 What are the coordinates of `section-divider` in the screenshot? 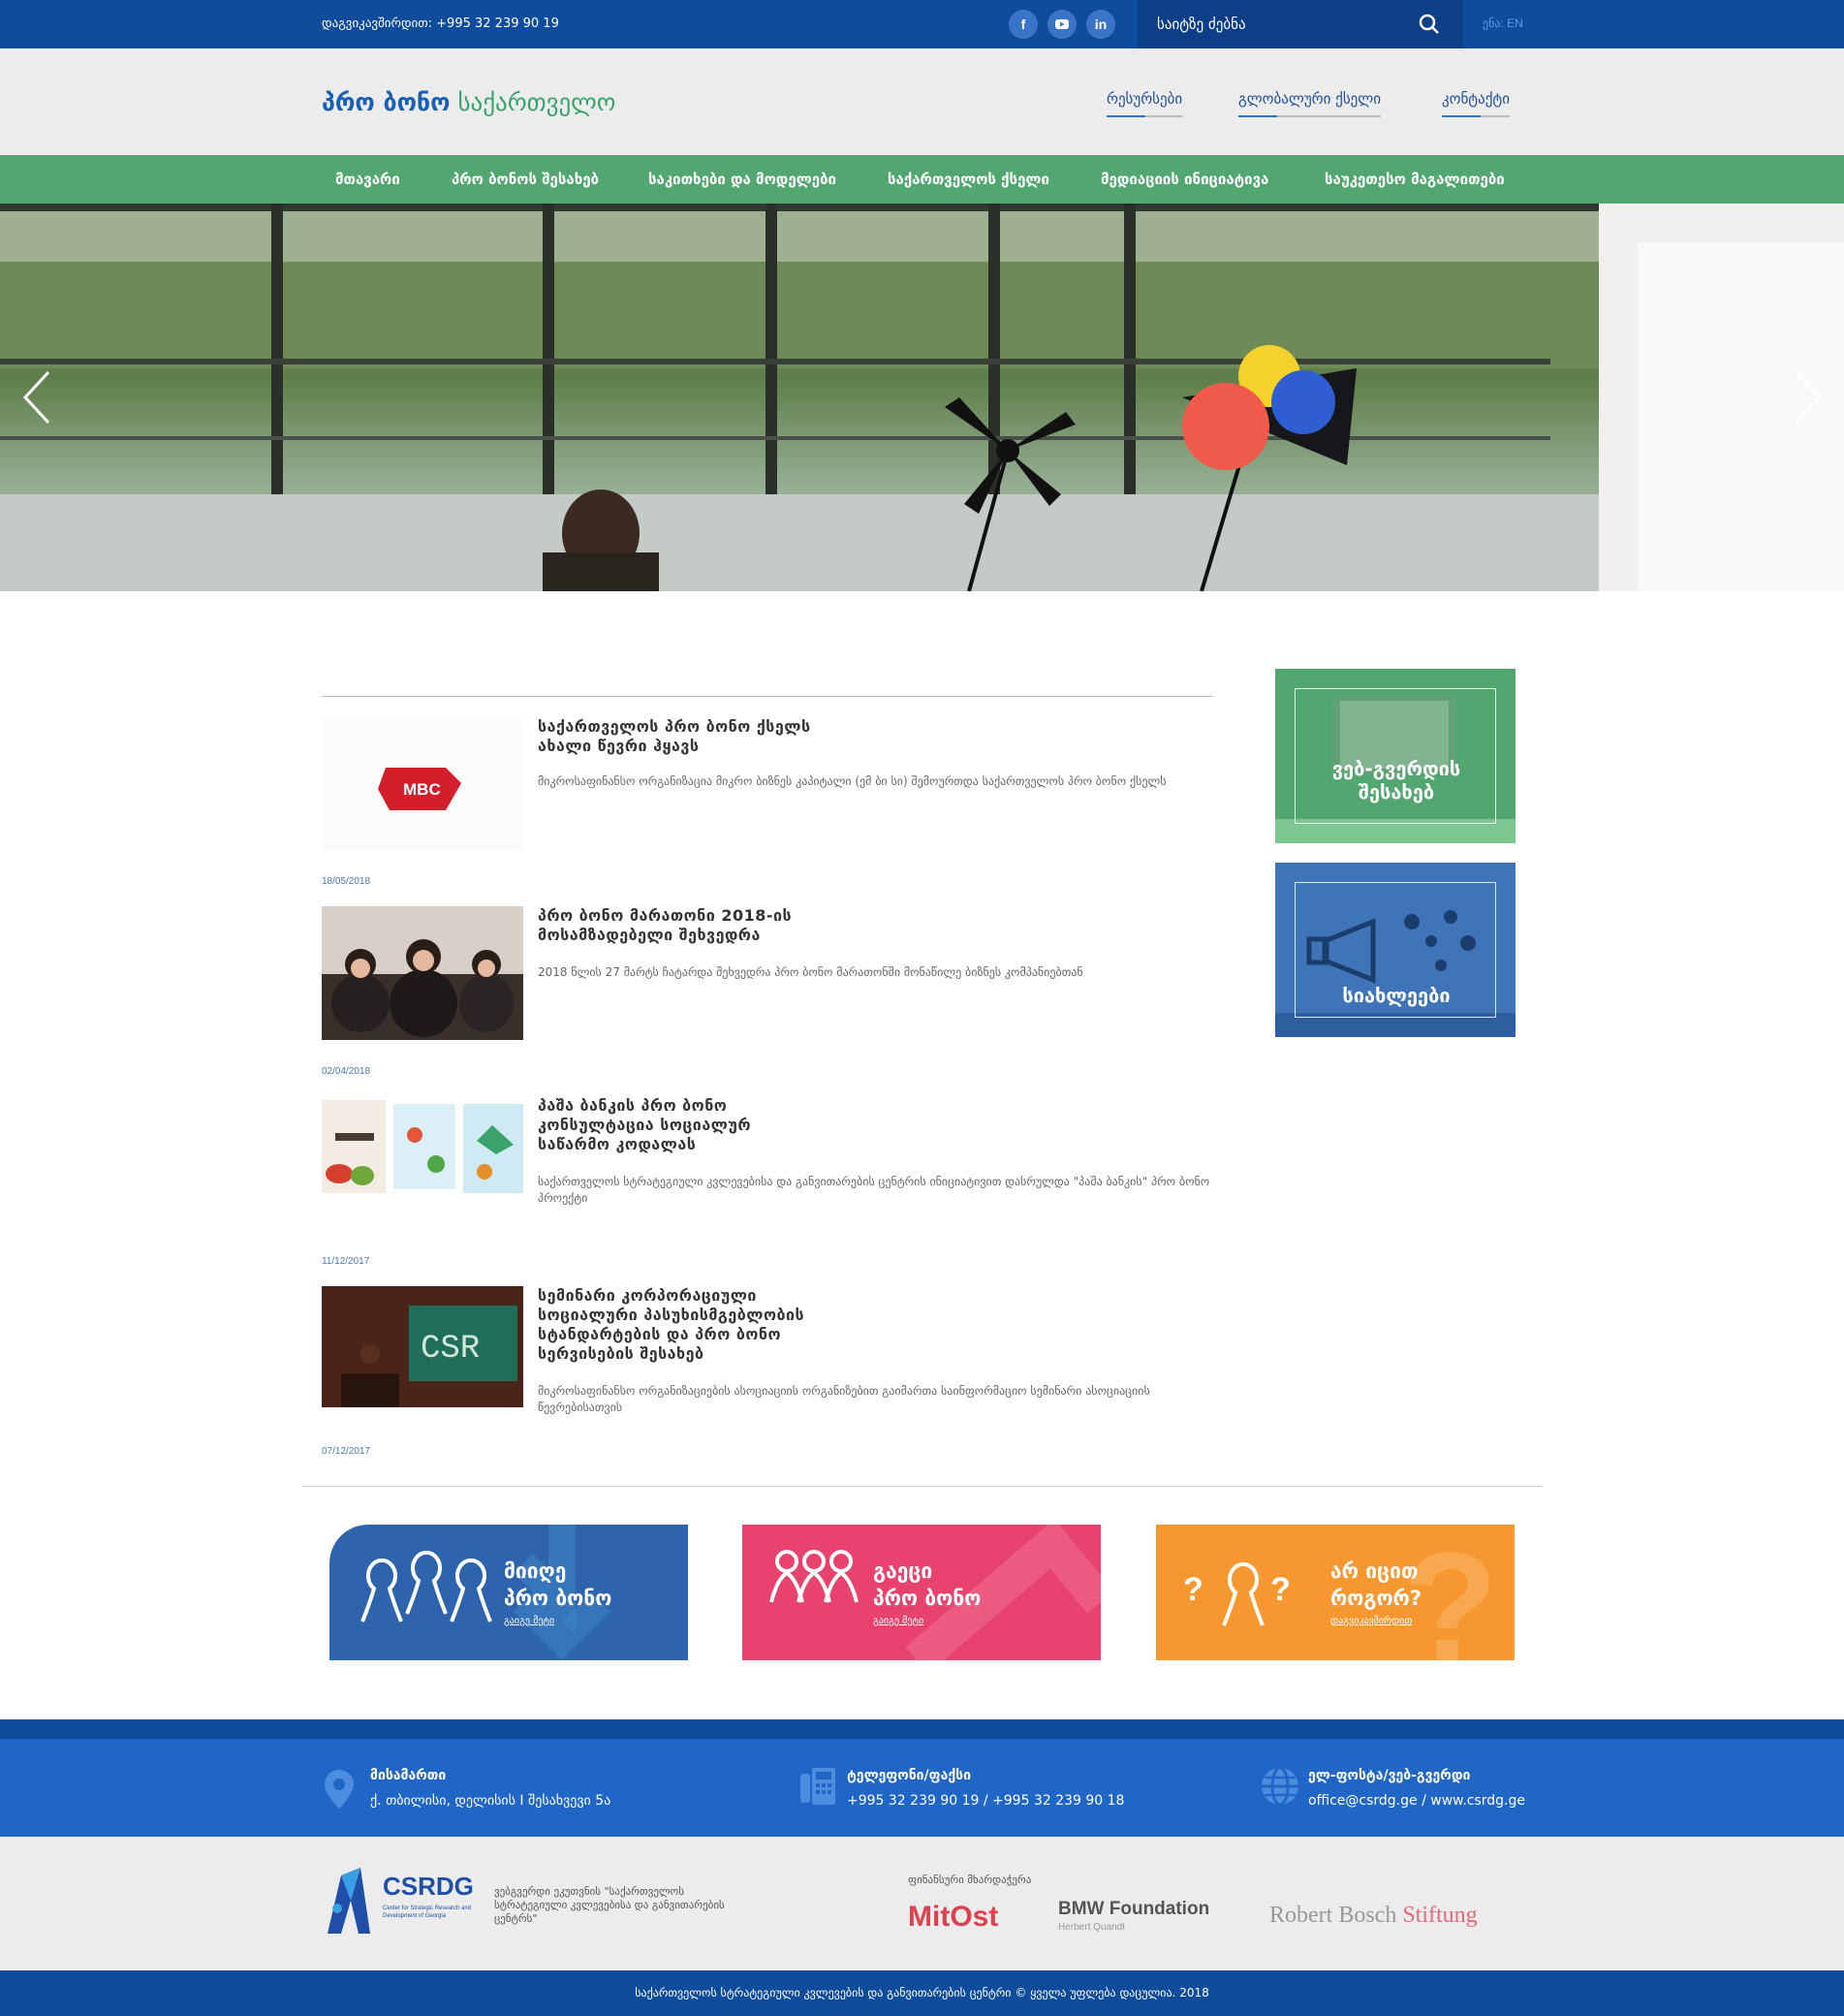 It's located at (922, 1487).